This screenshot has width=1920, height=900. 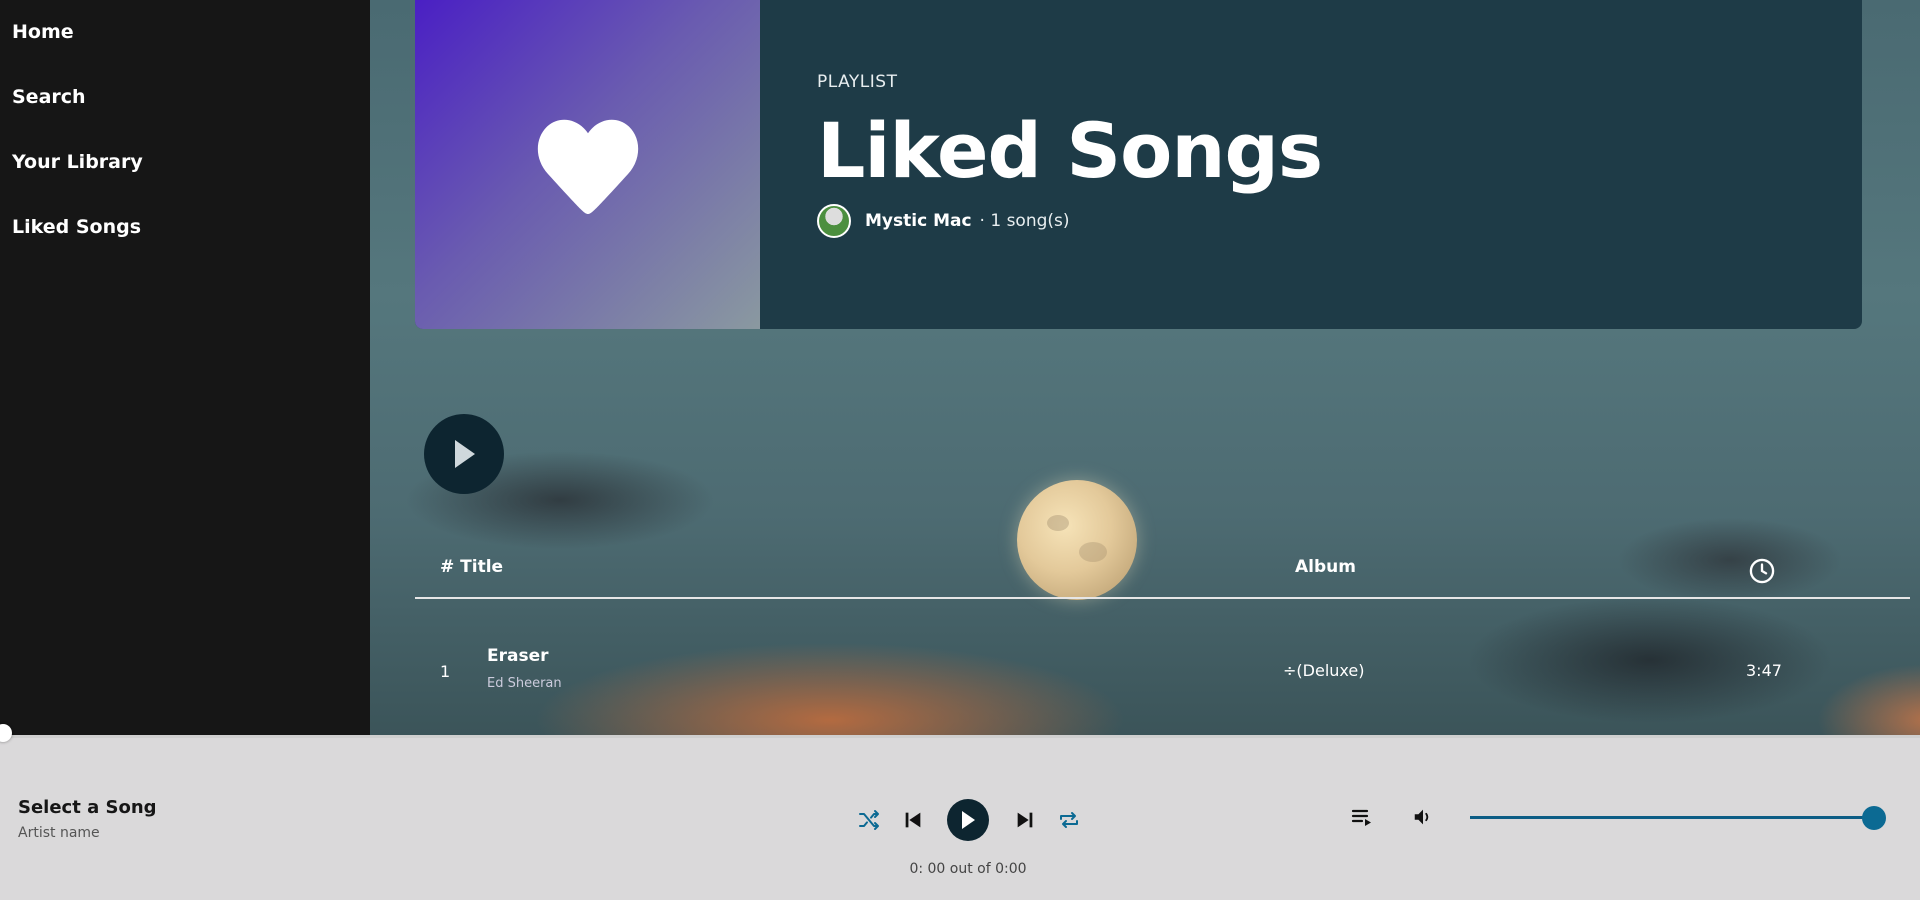 I want to click on volume-button, so click(x=1423, y=817).